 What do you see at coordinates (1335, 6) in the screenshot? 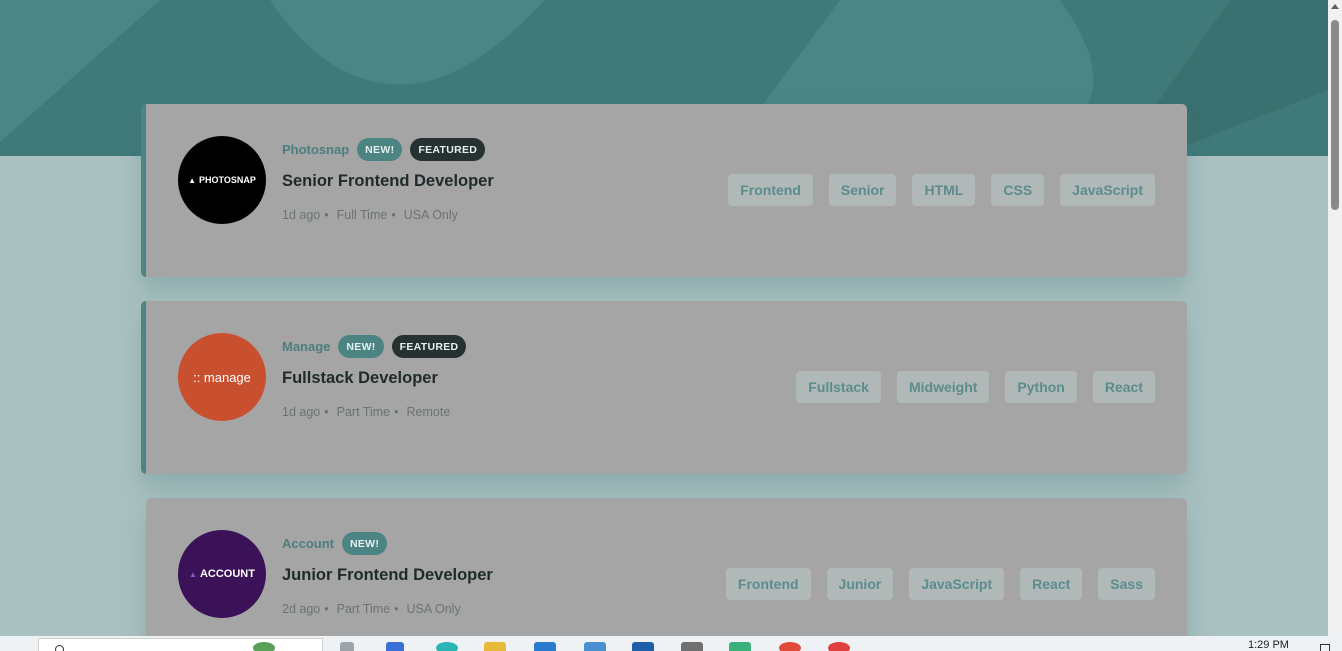
I see `scroll-up-arrow-icon` at bounding box center [1335, 6].